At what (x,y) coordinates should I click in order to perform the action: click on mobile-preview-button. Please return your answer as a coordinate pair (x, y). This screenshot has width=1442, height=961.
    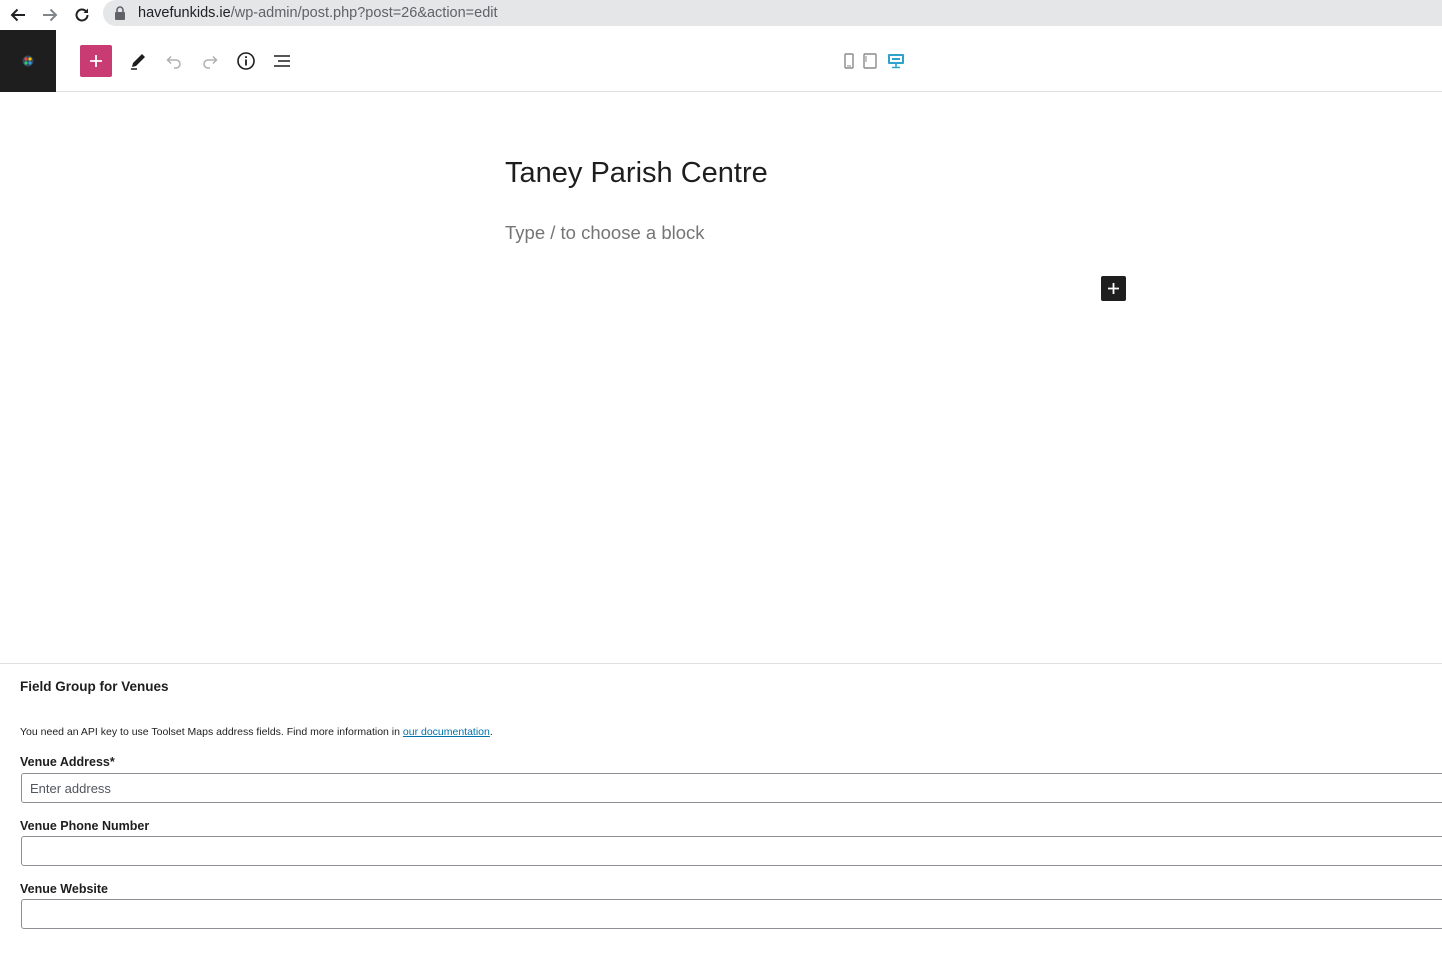
    Looking at the image, I should click on (849, 61).